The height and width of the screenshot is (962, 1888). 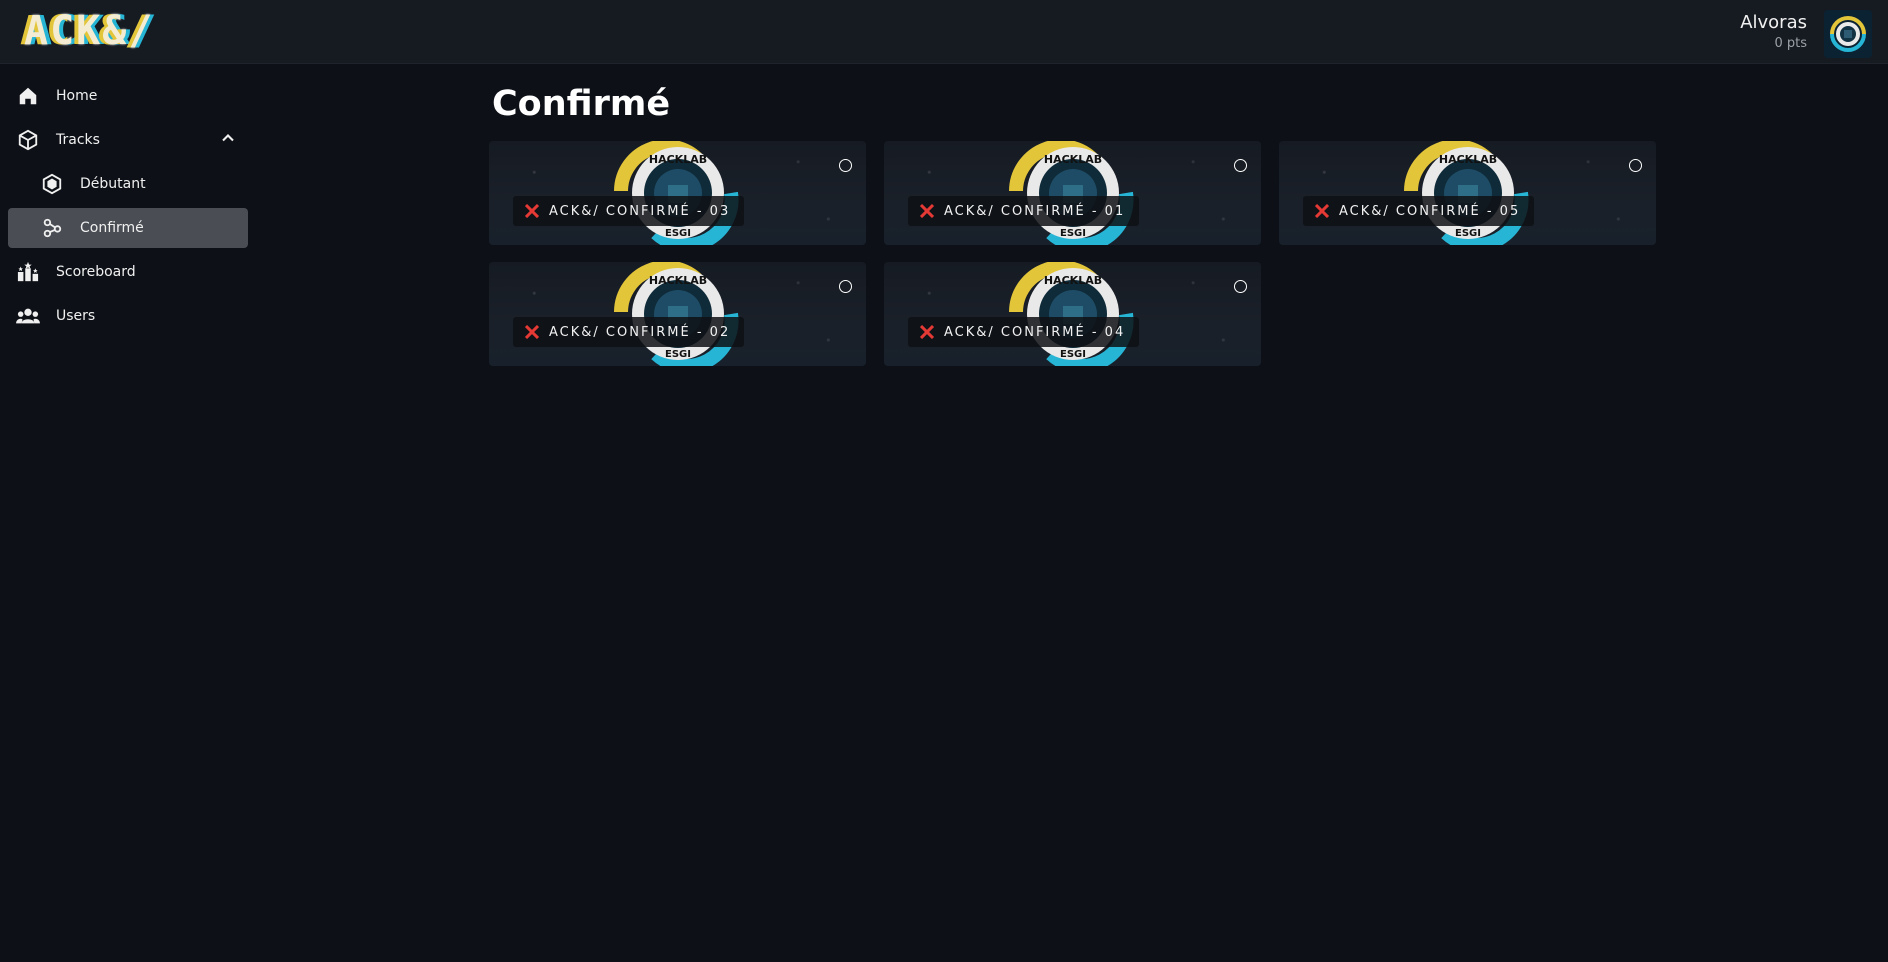 I want to click on challenge-card: HACKLAB ESGI ACK&/ CONFIRMÉ - 05, so click(x=1467, y=193).